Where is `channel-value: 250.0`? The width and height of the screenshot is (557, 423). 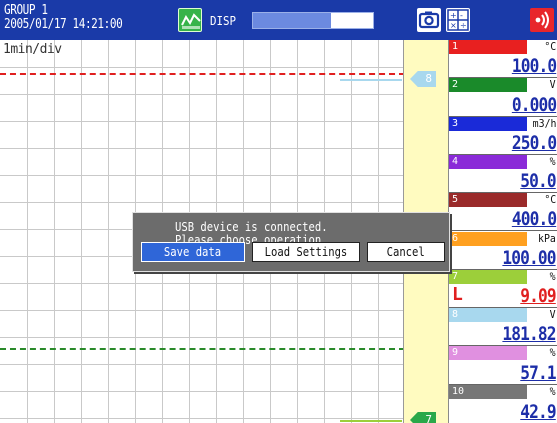
channel-value: 250.0 is located at coordinates (534, 142).